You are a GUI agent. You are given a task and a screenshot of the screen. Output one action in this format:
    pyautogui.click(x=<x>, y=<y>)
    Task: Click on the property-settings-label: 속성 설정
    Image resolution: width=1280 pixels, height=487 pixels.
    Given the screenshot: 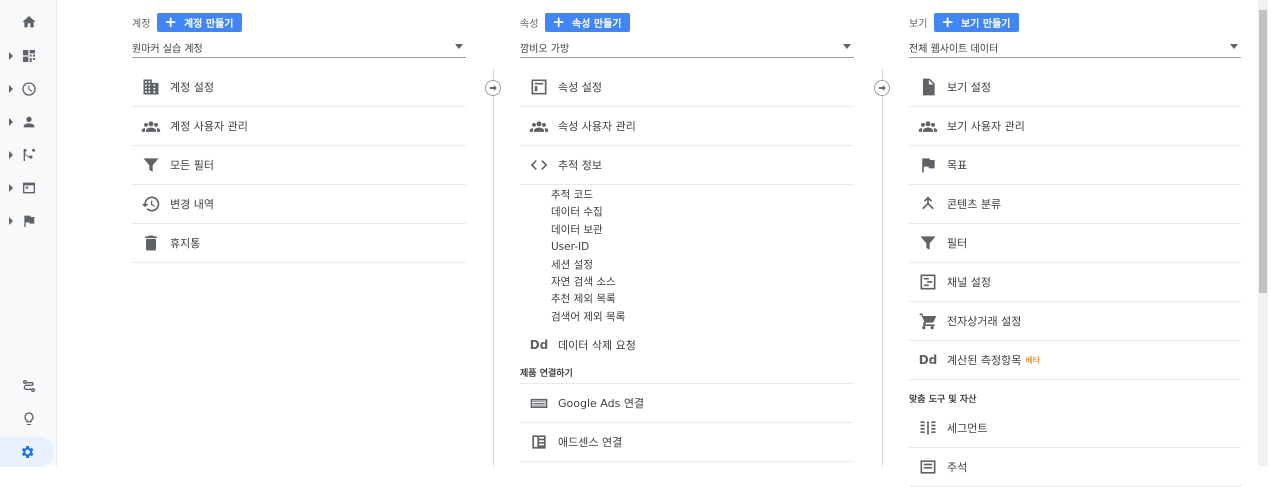 What is the action you would take?
    pyautogui.click(x=580, y=87)
    